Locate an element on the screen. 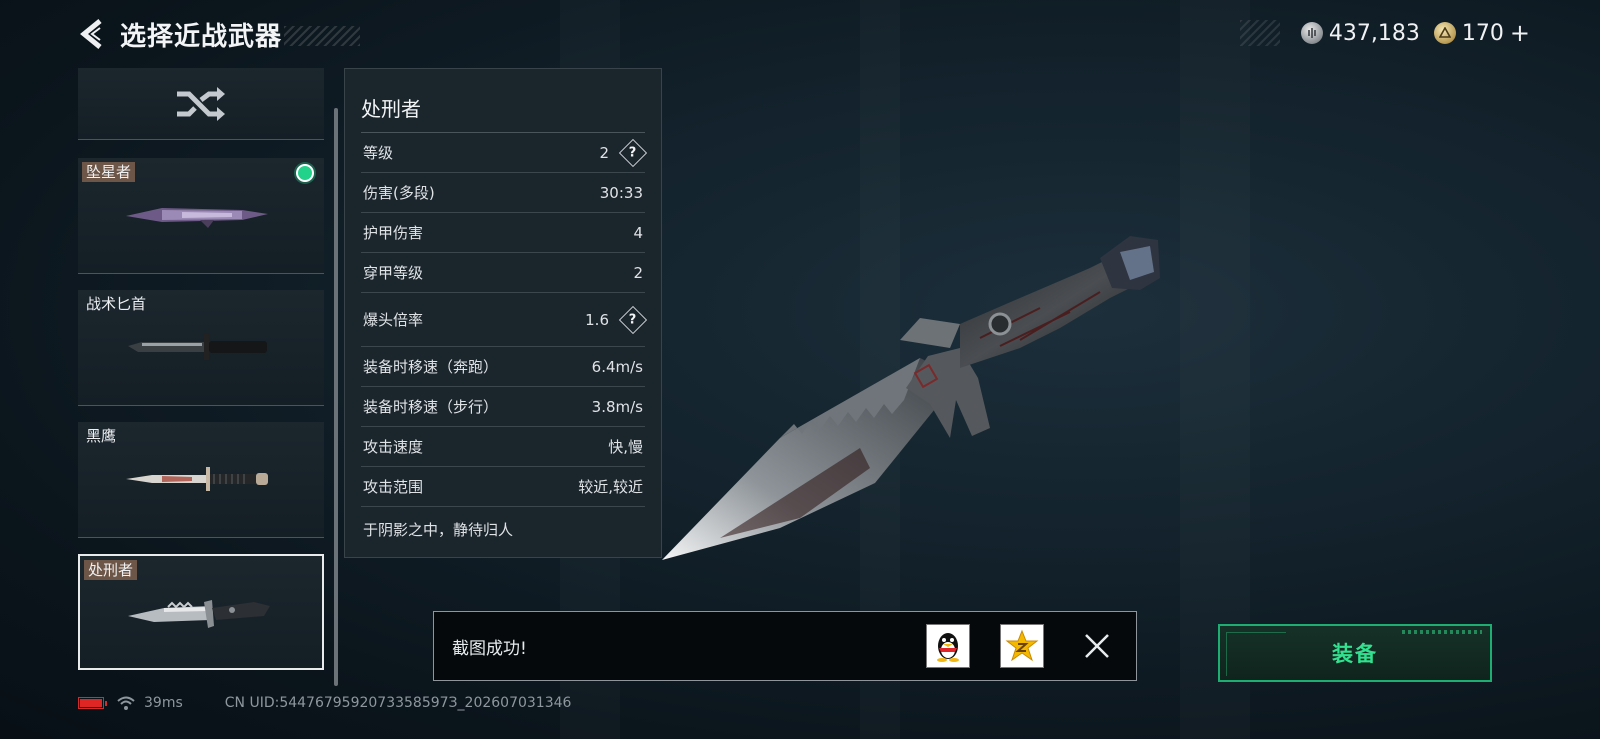  add-currency-button: + is located at coordinates (1520, 33).